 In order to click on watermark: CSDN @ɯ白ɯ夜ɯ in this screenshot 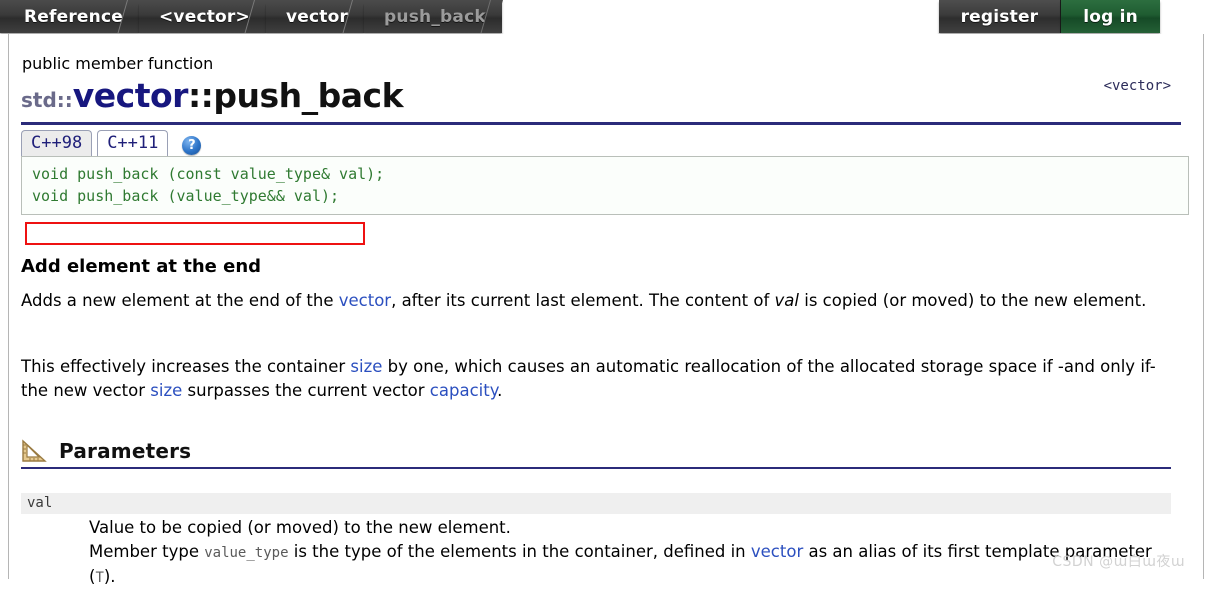, I will do `click(1118, 562)`.